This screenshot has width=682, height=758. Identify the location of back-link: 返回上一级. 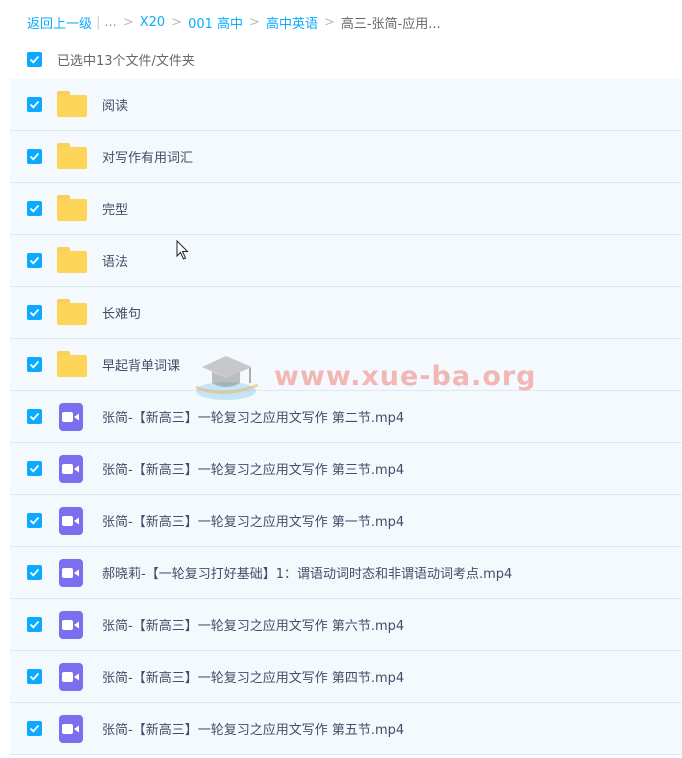
(59, 22).